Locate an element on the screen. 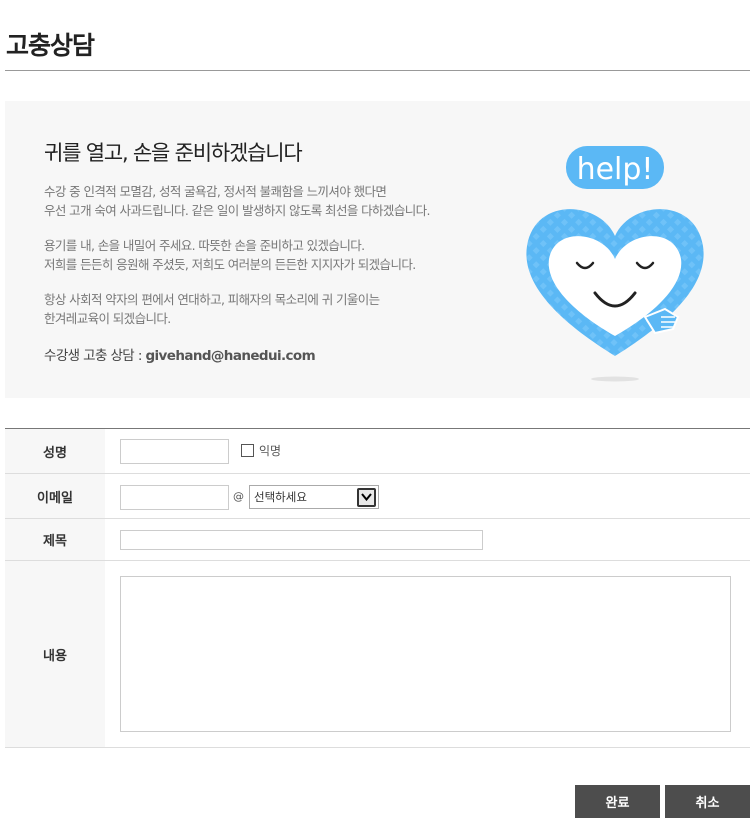  intro-line: 한겨레교육이 되겠습니다. is located at coordinates (107, 318).